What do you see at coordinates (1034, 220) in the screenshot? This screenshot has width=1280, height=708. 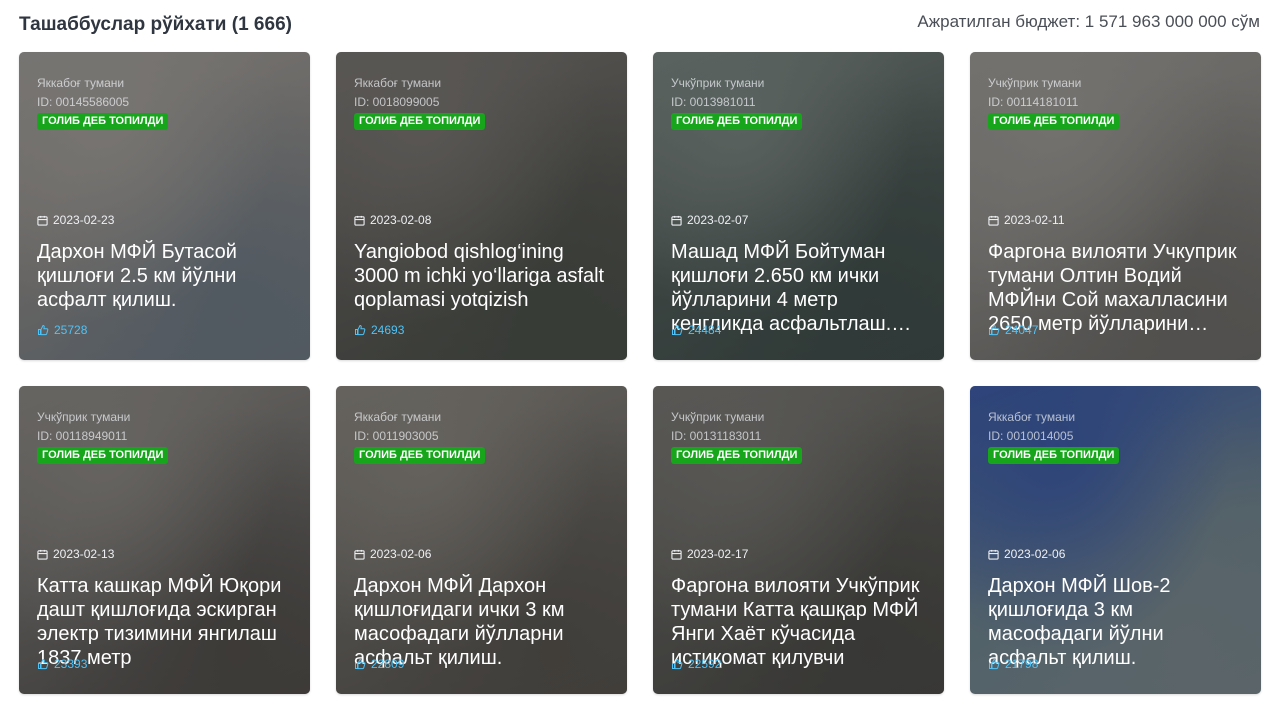 I see `card-date-text: 2023-02-11` at bounding box center [1034, 220].